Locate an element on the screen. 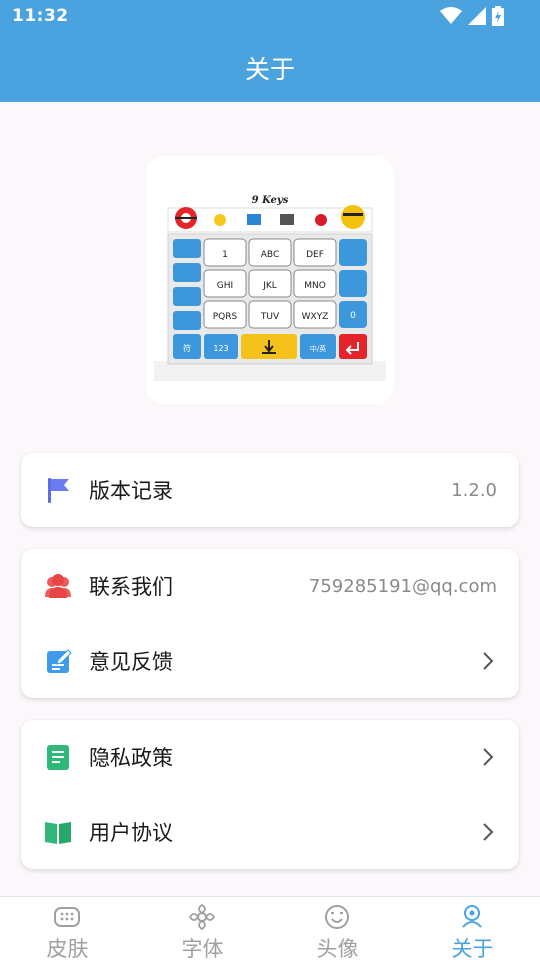 The width and height of the screenshot is (540, 960). logo-key-zero: 0 is located at coordinates (353, 316).